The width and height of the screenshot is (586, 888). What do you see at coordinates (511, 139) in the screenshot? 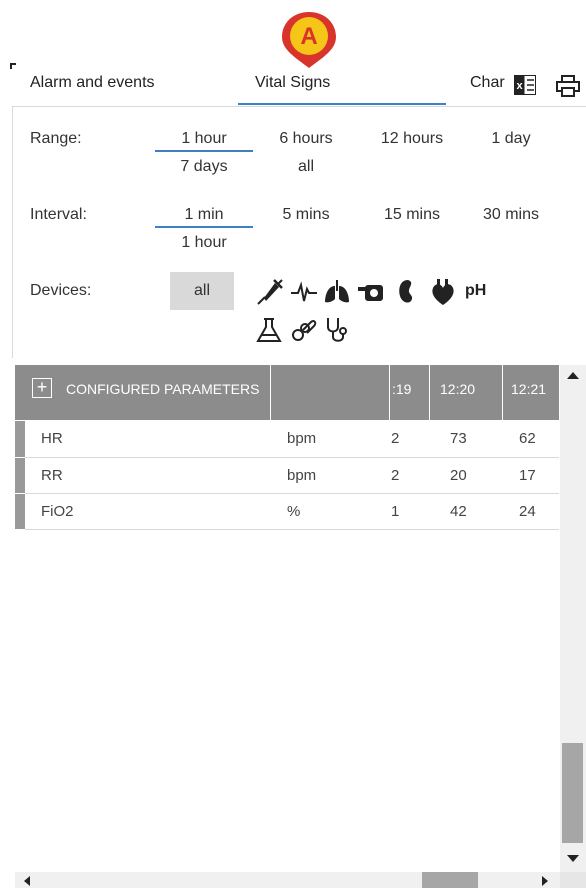
I see `range-option-1-day: 1 day` at bounding box center [511, 139].